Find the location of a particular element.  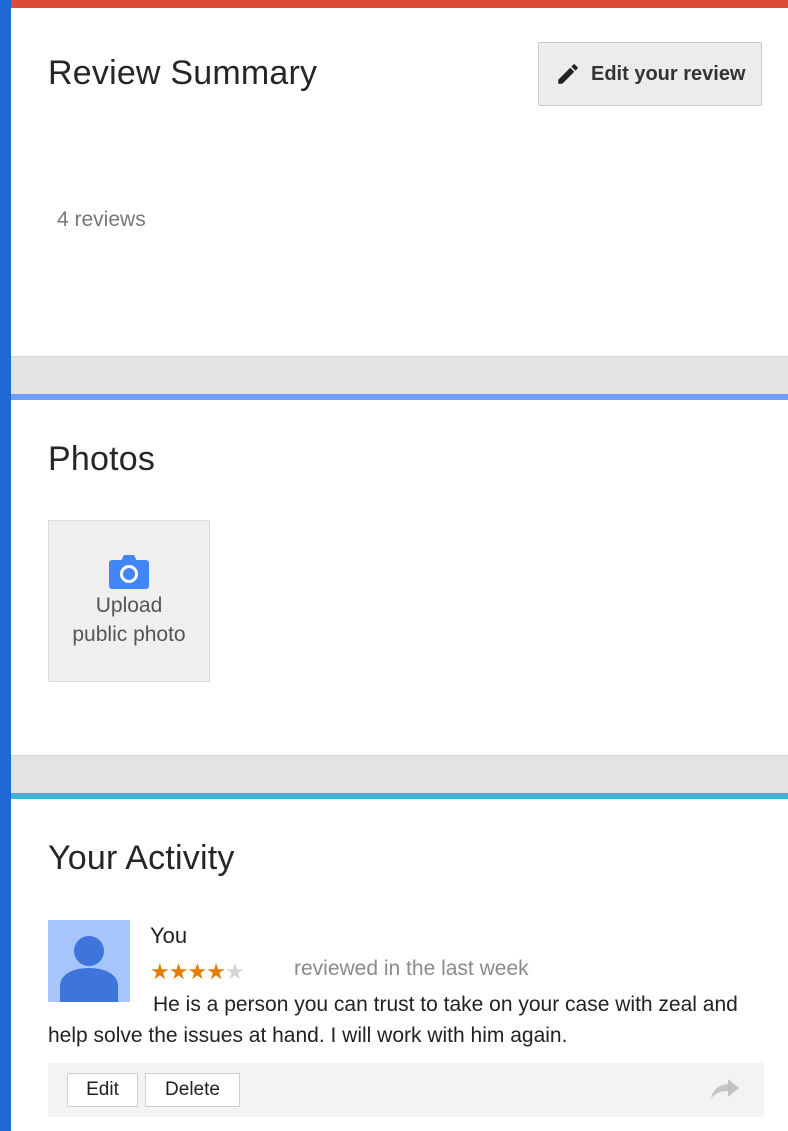

pencil-icon is located at coordinates (568, 74).